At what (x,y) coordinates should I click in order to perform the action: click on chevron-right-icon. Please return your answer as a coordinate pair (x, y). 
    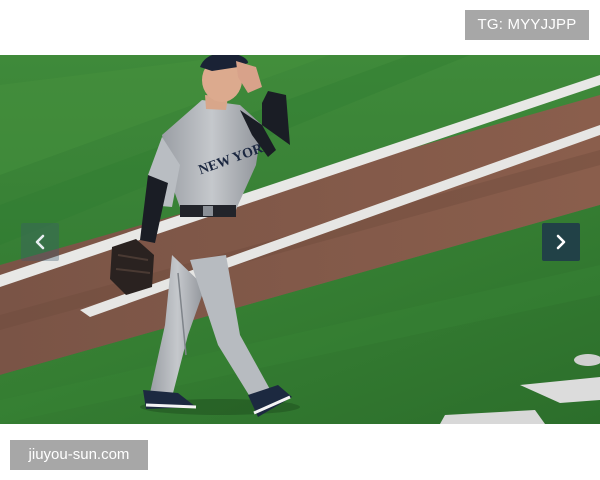
    Looking at the image, I should click on (561, 242).